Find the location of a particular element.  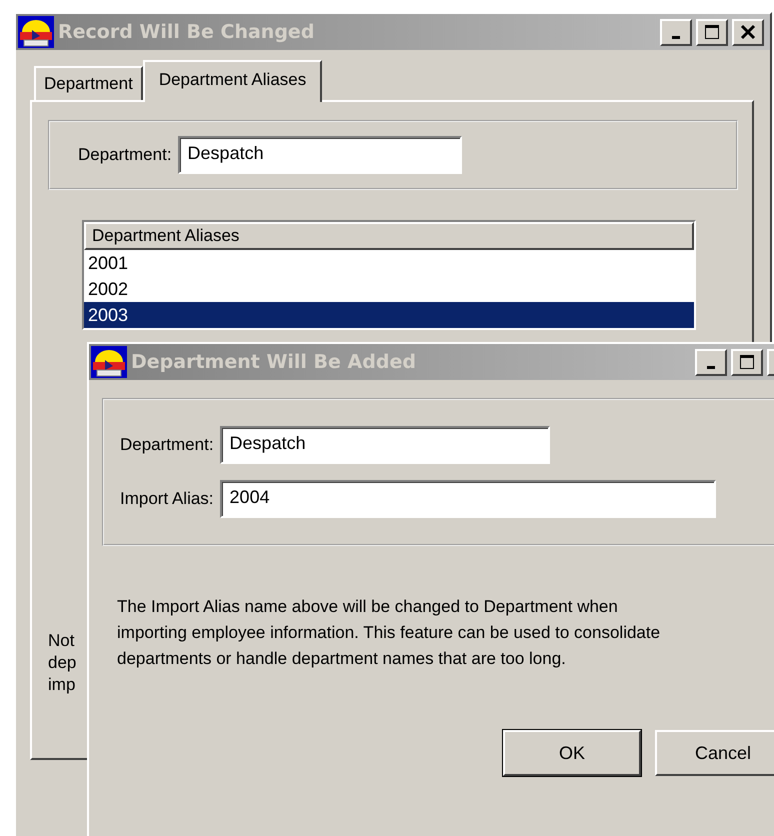

window-title: Department Will Be Added is located at coordinates (274, 362).